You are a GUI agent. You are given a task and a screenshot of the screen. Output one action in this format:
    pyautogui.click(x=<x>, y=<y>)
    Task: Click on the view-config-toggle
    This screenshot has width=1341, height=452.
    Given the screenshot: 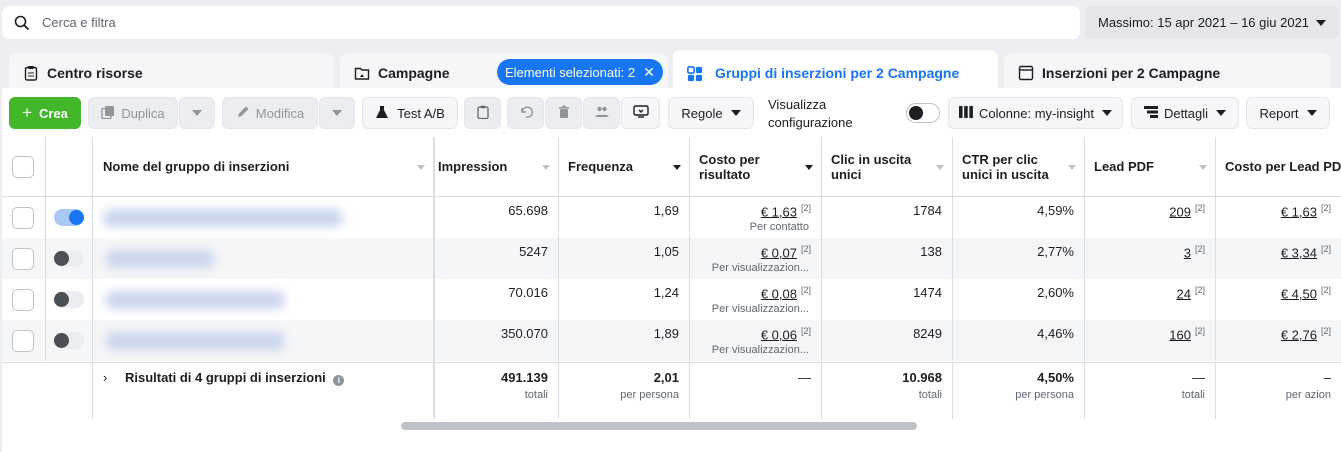 What is the action you would take?
    pyautogui.click(x=923, y=113)
    